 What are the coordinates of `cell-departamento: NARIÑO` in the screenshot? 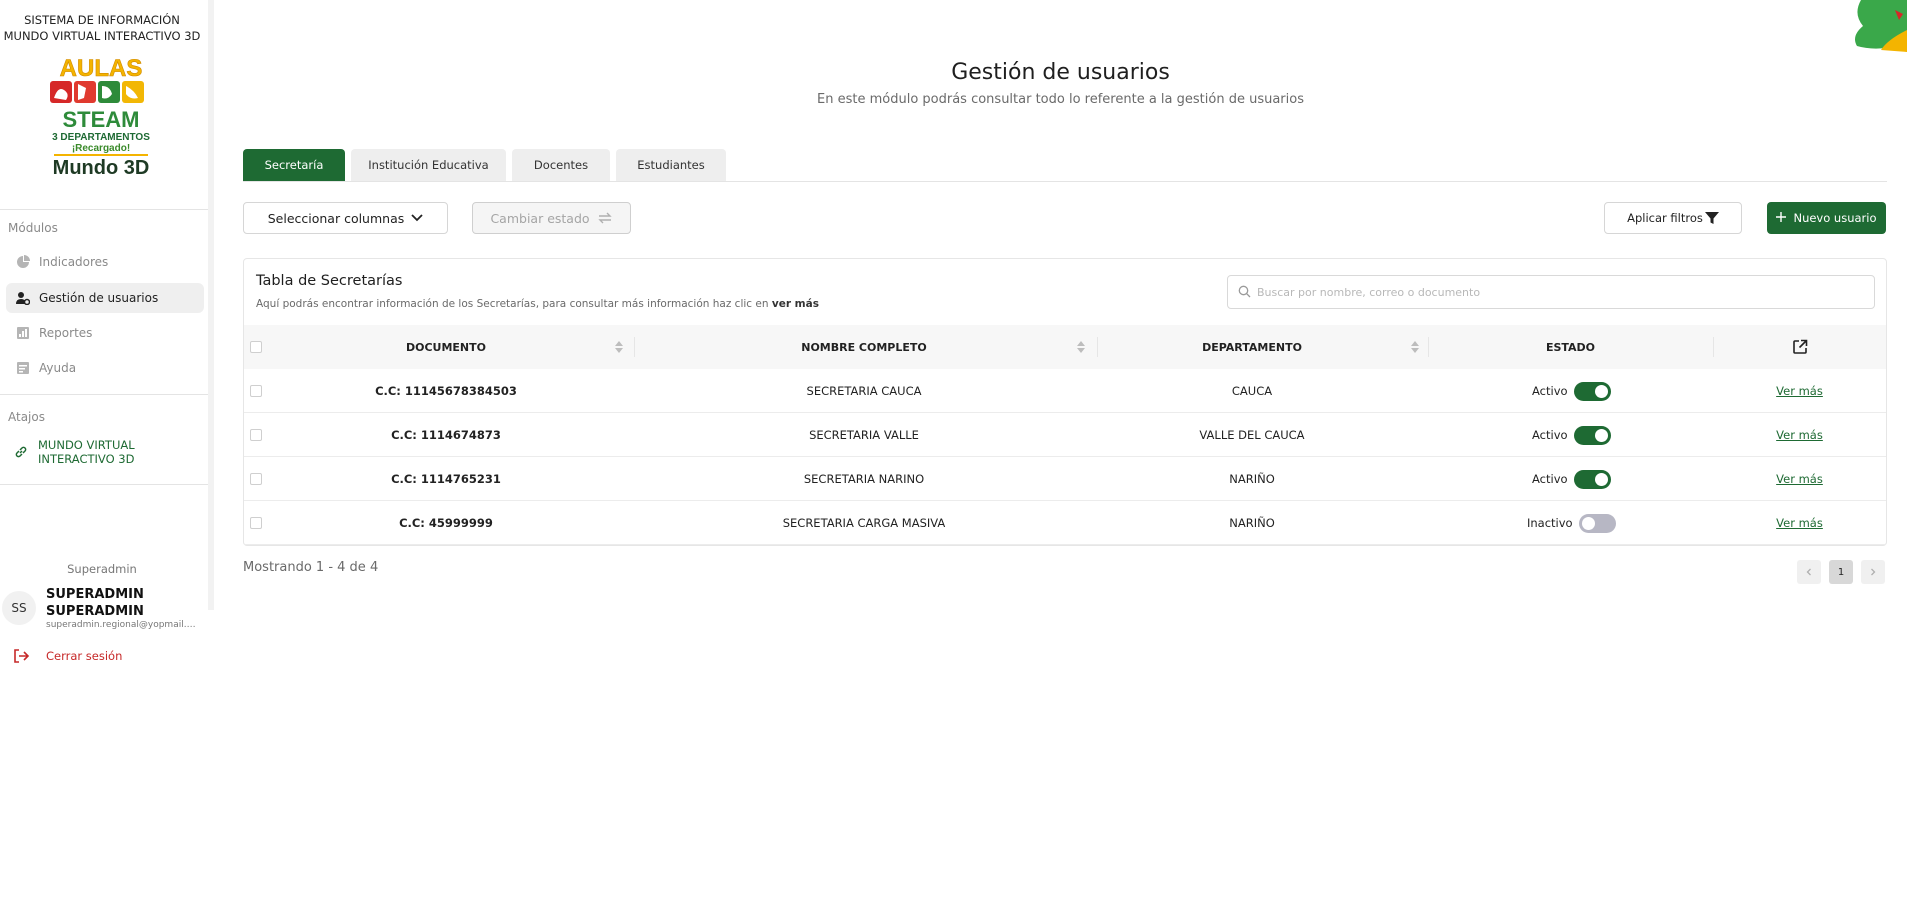 It's located at (1252, 523).